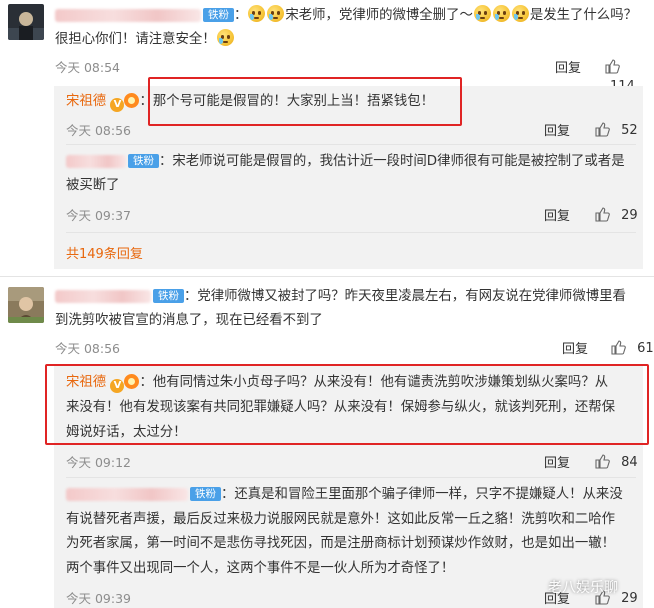 The width and height of the screenshot is (654, 608). Describe the element at coordinates (132, 100) in the screenshot. I see `vip-badge-icon` at that location.